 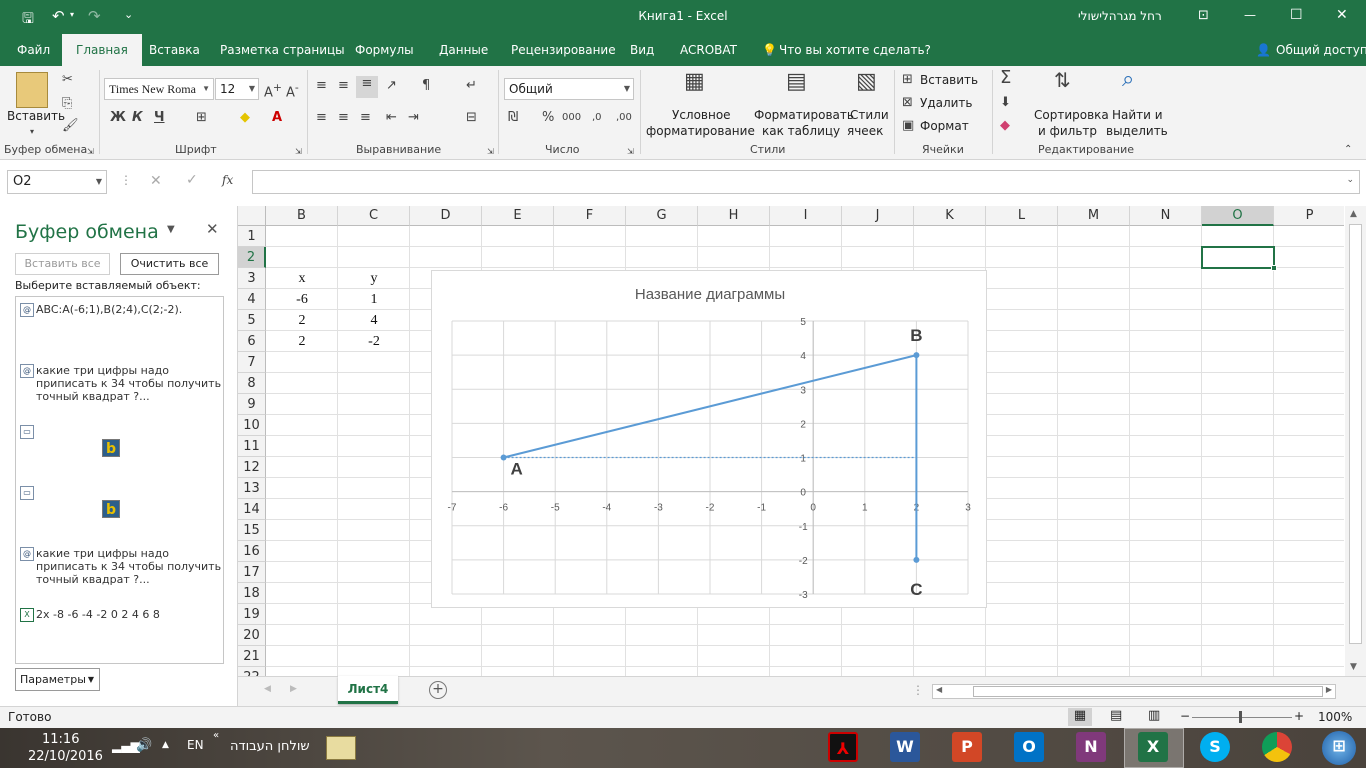 I want to click on cancel-icon: ✕, so click(x=156, y=181).